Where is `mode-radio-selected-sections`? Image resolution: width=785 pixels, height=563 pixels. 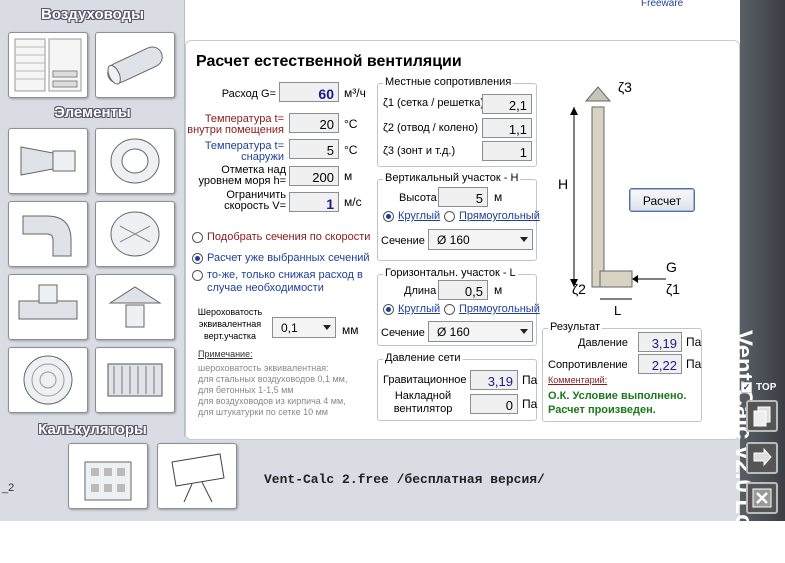
mode-radio-selected-sections is located at coordinates (197, 258).